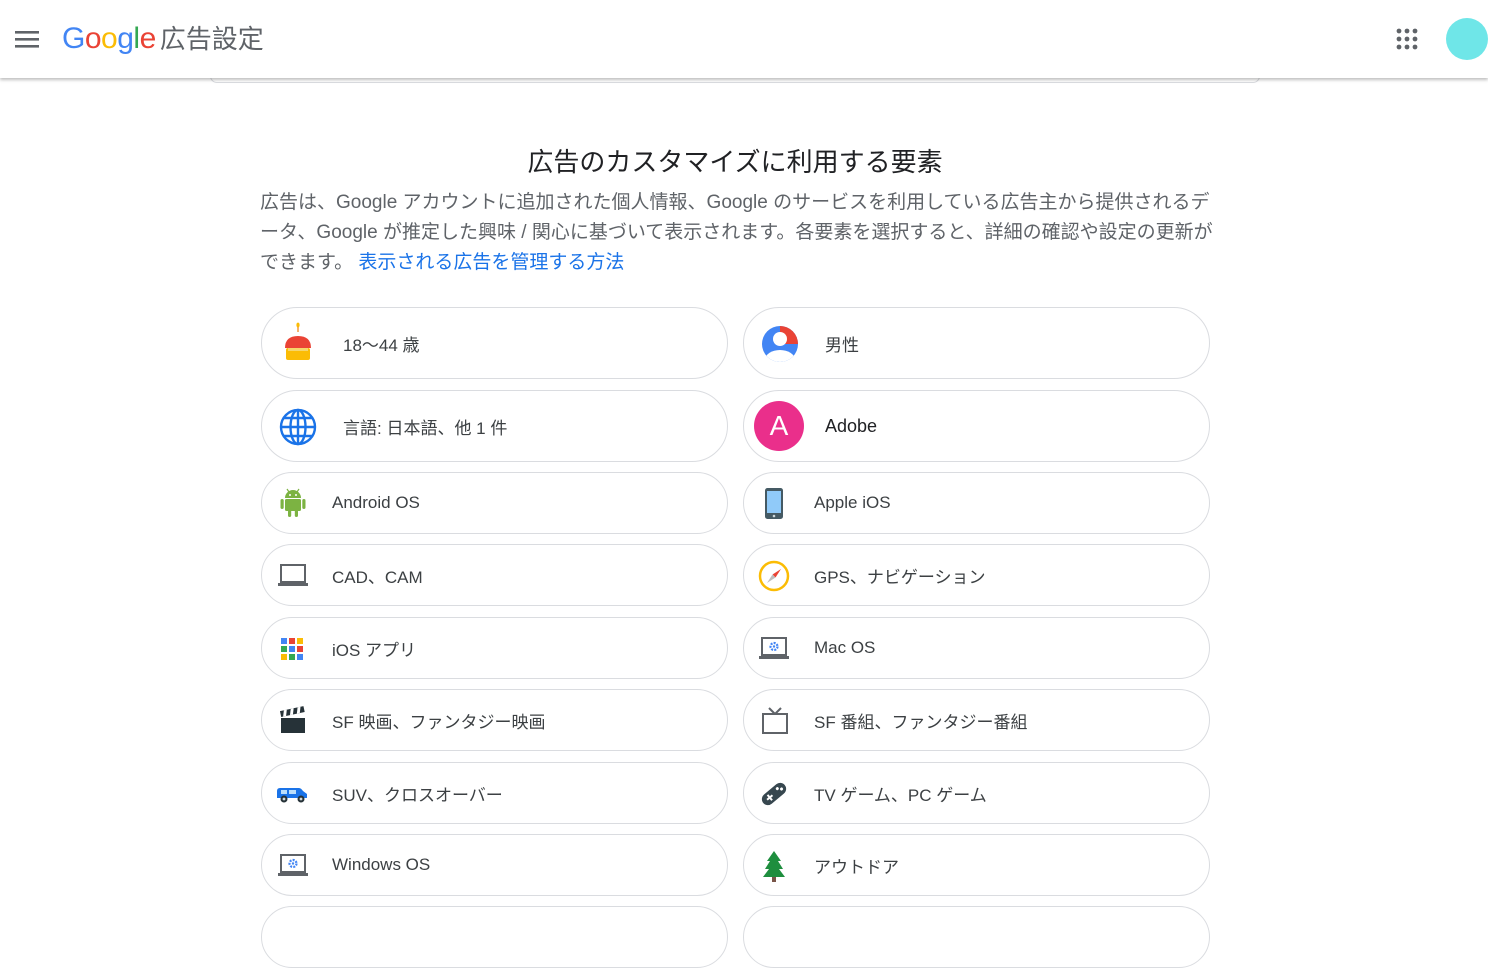 This screenshot has width=1488, height=968. What do you see at coordinates (377, 577) in the screenshot?
I see `factor-label: CAD、CAM` at bounding box center [377, 577].